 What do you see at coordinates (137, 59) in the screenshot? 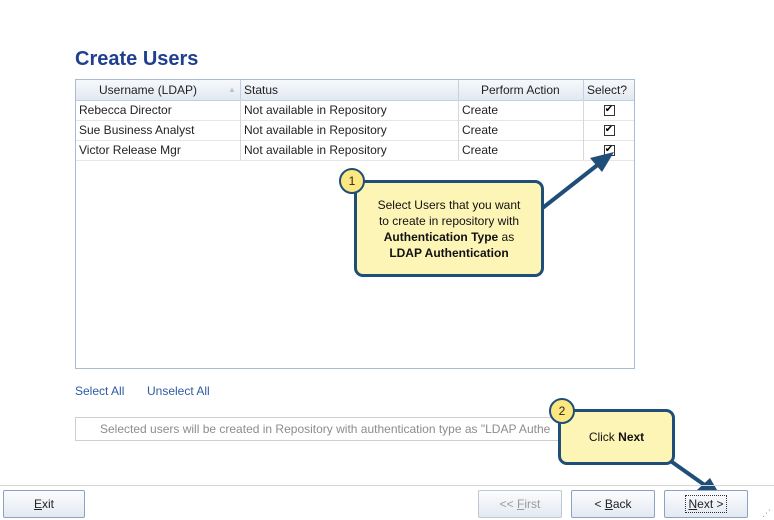
I see `page-title: Create Users` at bounding box center [137, 59].